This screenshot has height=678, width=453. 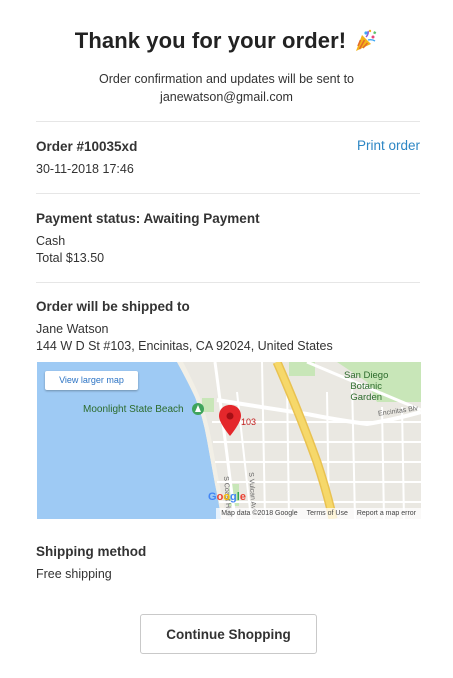 I want to click on recipient-name: Jane Watson, so click(x=72, y=329).